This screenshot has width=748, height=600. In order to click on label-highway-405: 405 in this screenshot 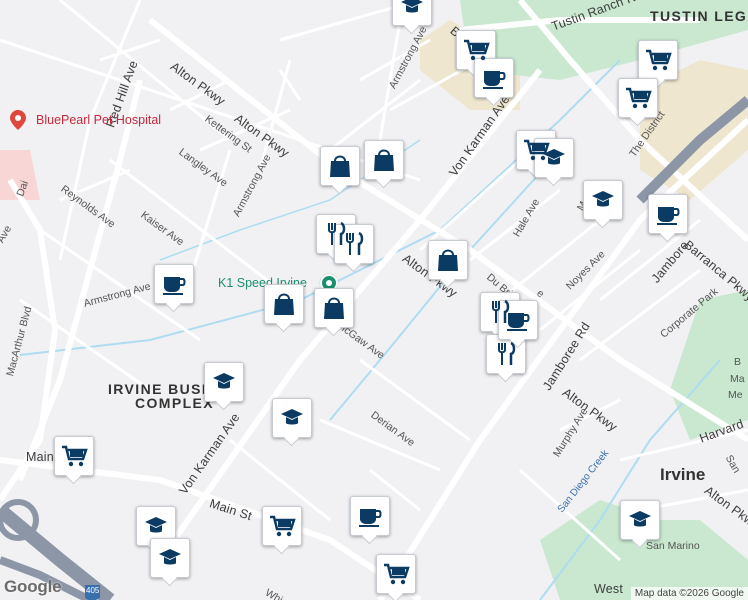, I will do `click(93, 590)`.